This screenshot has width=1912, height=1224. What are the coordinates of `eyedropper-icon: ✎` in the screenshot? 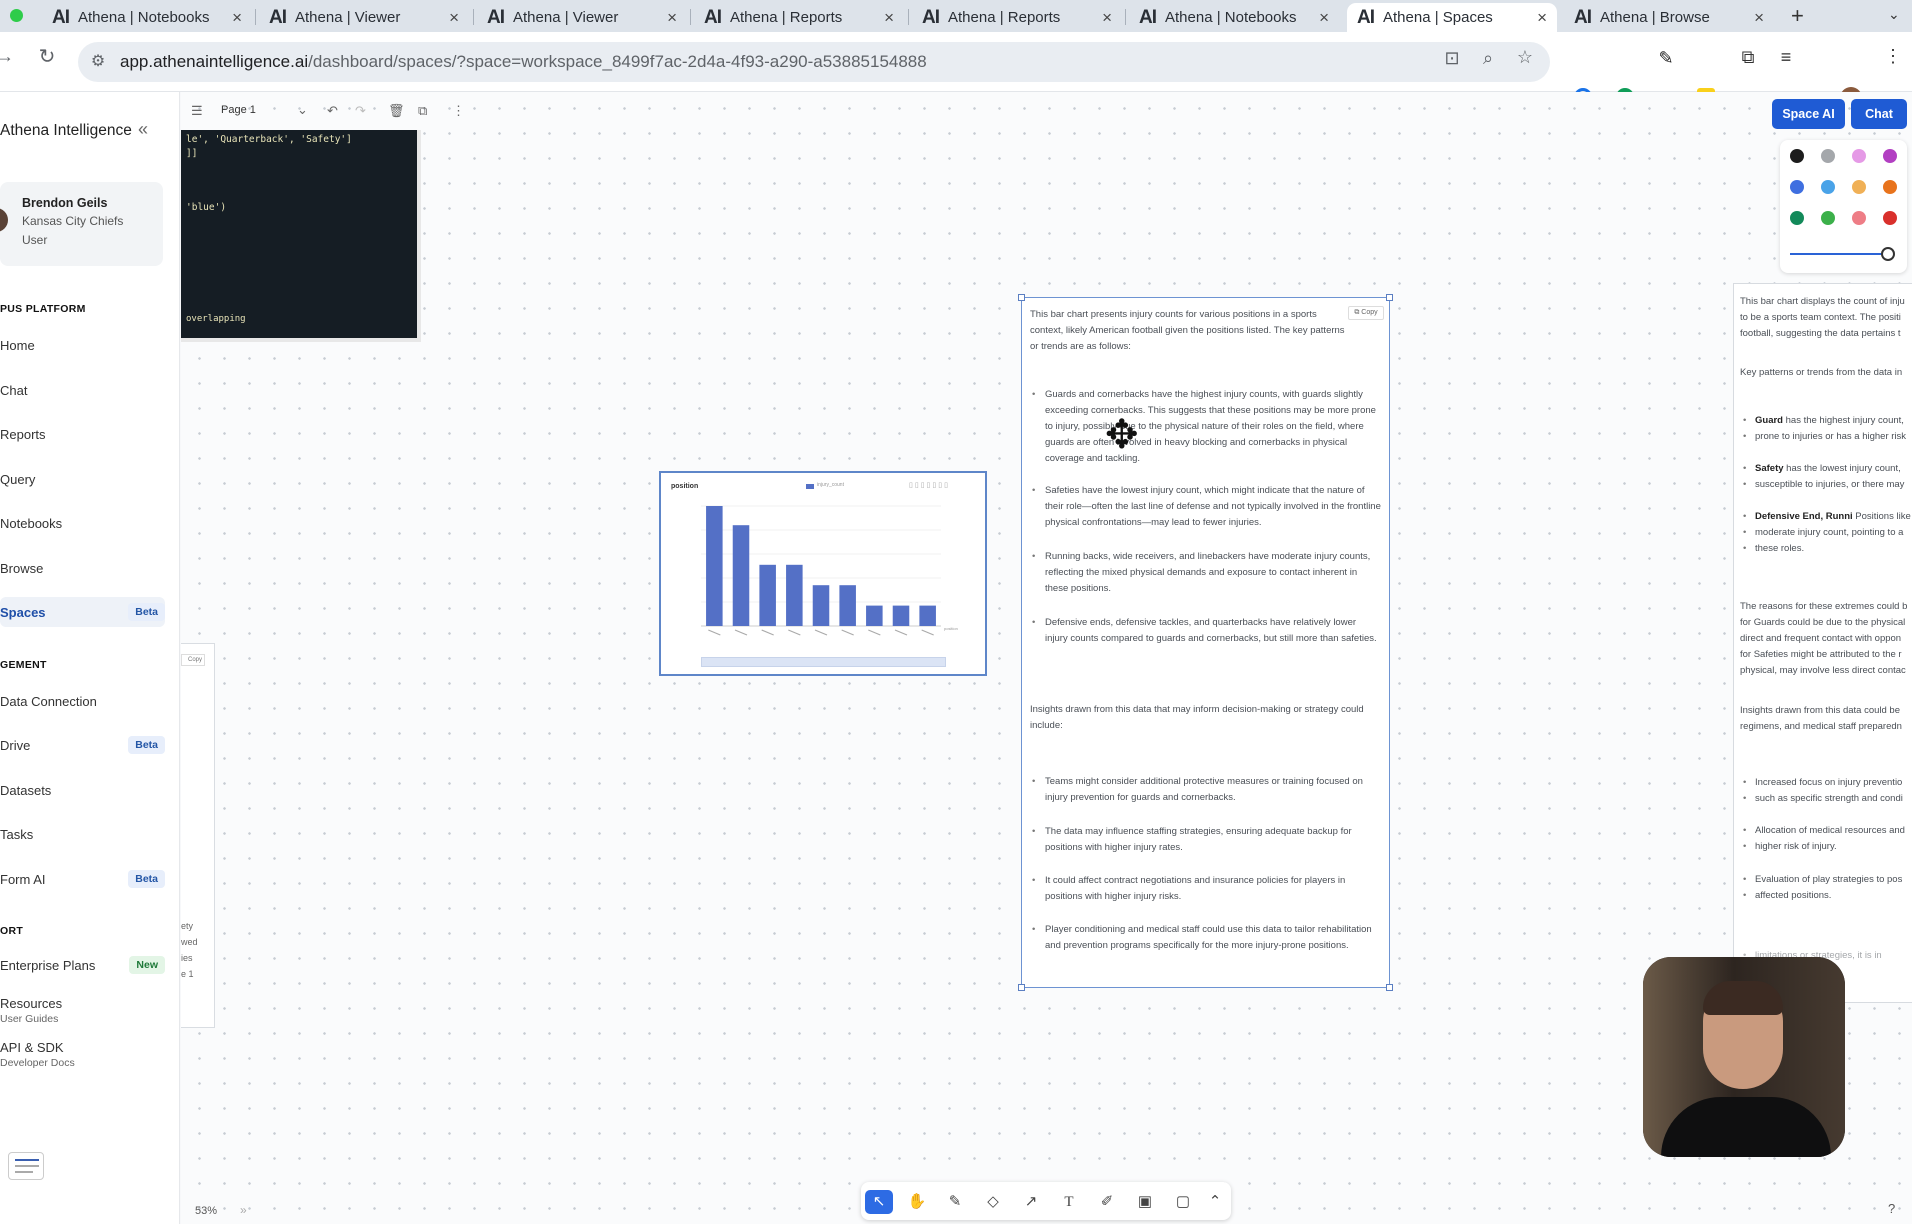 It's located at (1666, 58).